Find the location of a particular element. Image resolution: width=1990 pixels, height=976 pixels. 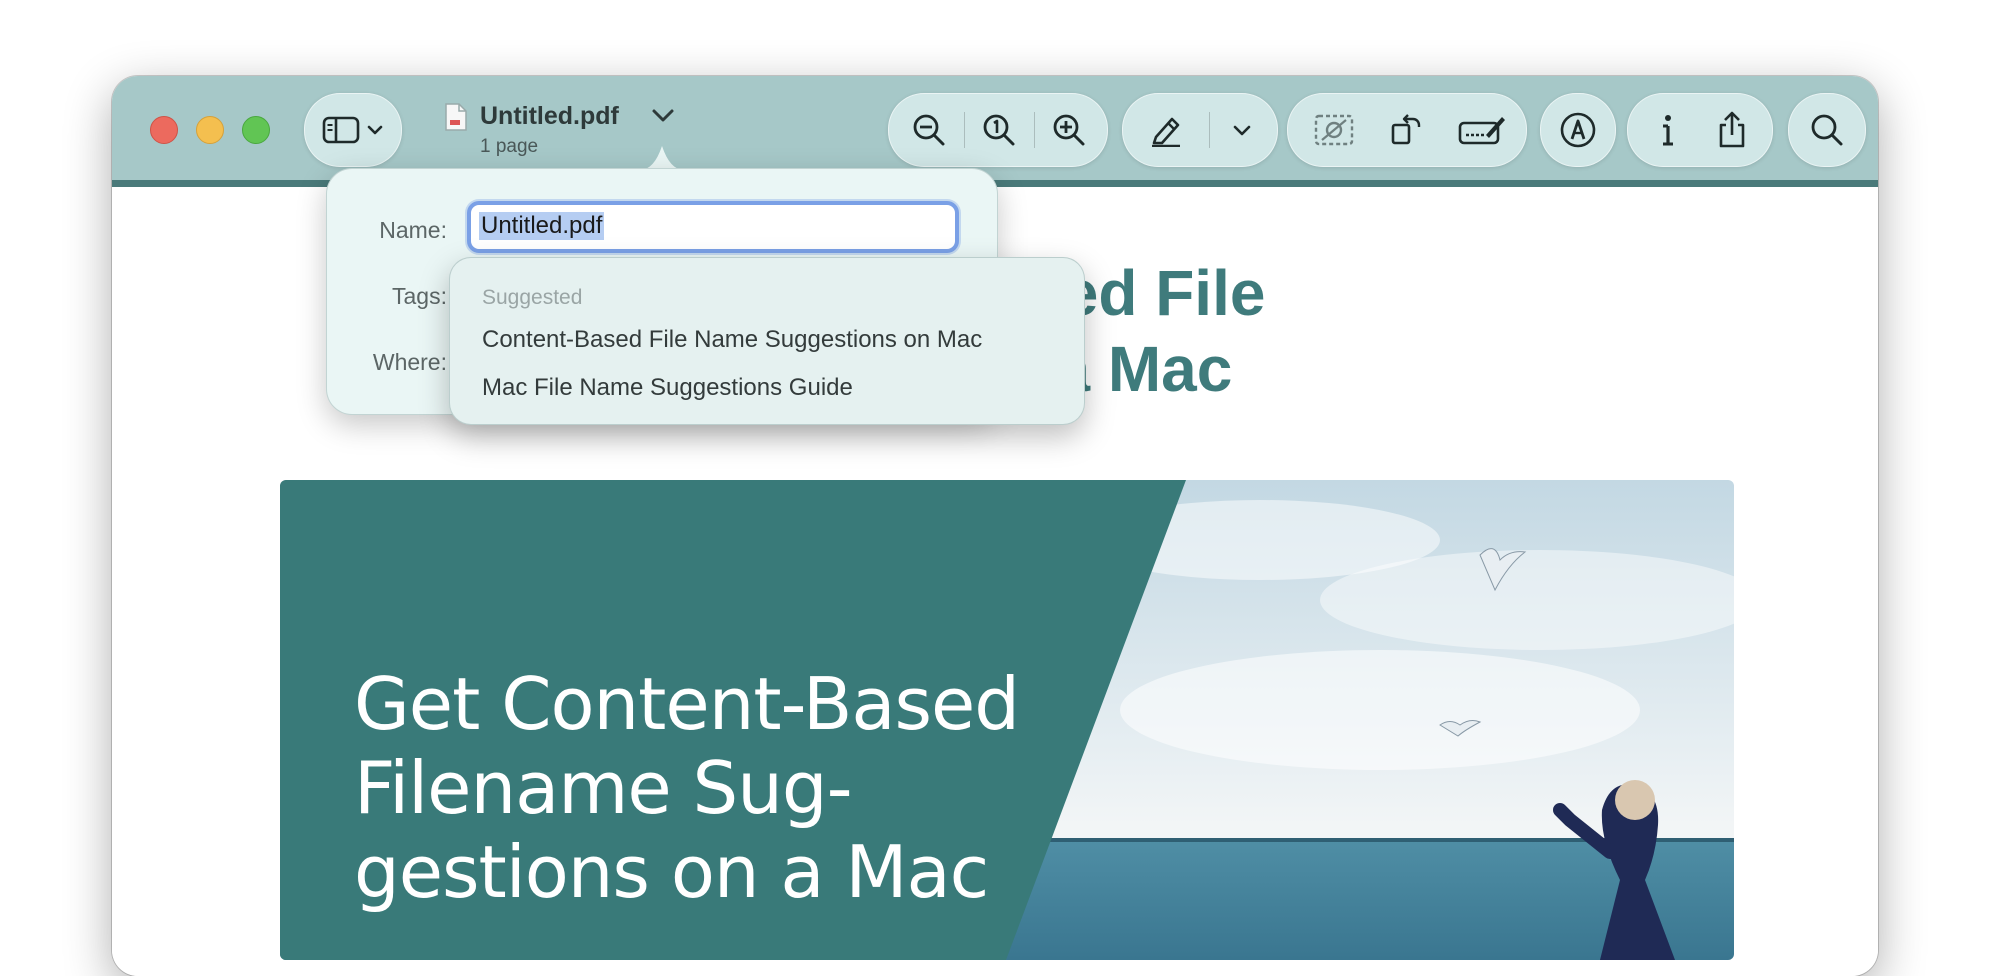

accessibility-button is located at coordinates (1578, 130).